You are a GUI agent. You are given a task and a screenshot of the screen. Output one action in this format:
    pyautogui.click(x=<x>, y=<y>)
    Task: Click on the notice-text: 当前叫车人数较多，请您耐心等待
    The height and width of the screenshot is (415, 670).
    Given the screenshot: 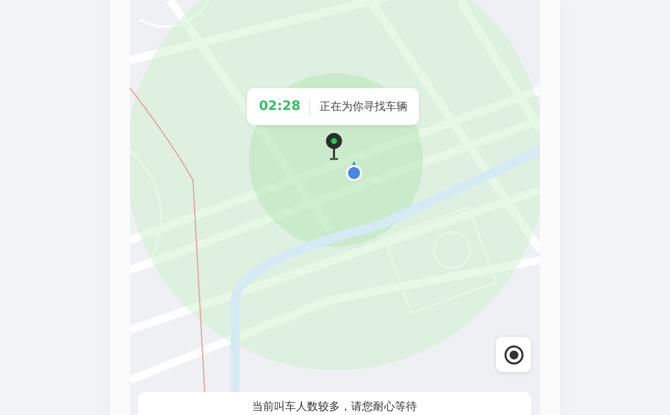 What is the action you would take?
    pyautogui.click(x=334, y=407)
    